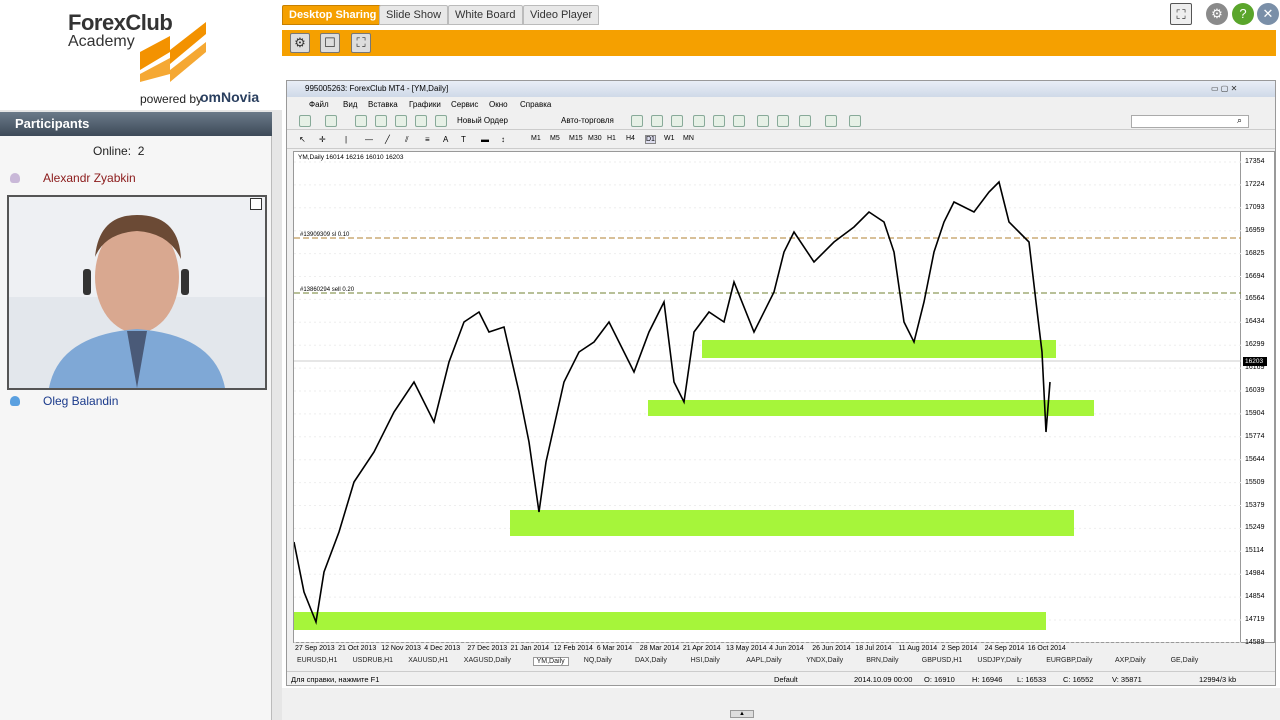 This screenshot has height=720, width=1280. I want to click on symbol-tab: USDJPY,Daily, so click(999, 660).